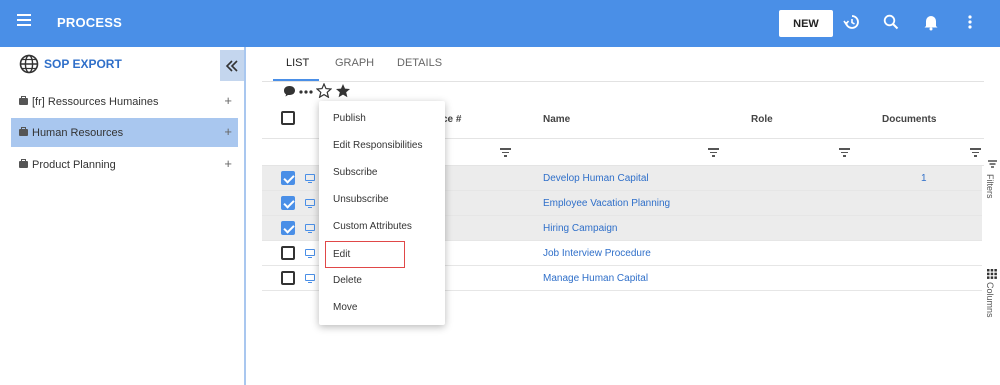  Describe the element at coordinates (992, 163) in the screenshot. I see `filters-icon` at that location.